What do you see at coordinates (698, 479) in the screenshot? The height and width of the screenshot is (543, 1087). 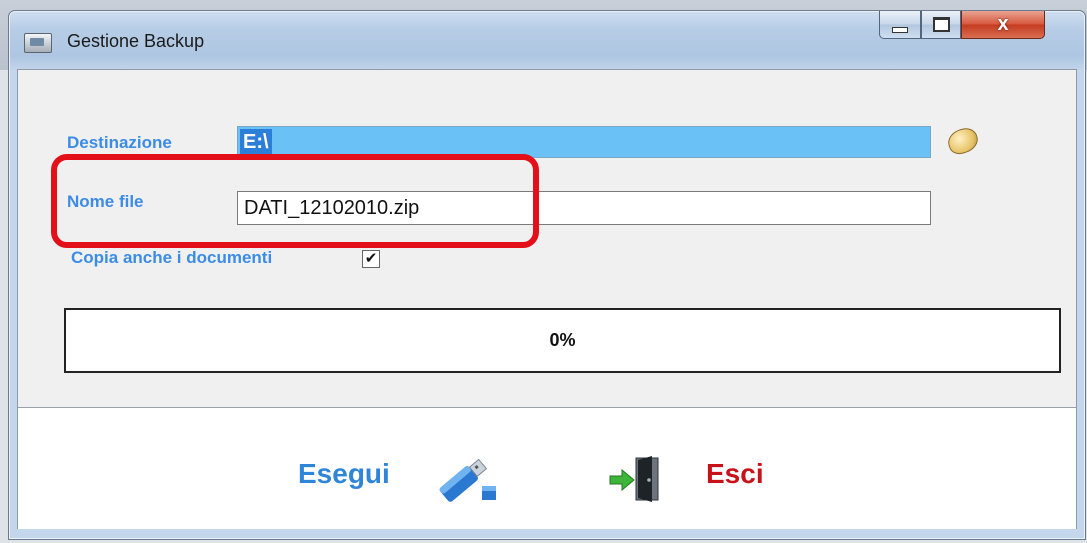 I see `exit-button: Esci` at bounding box center [698, 479].